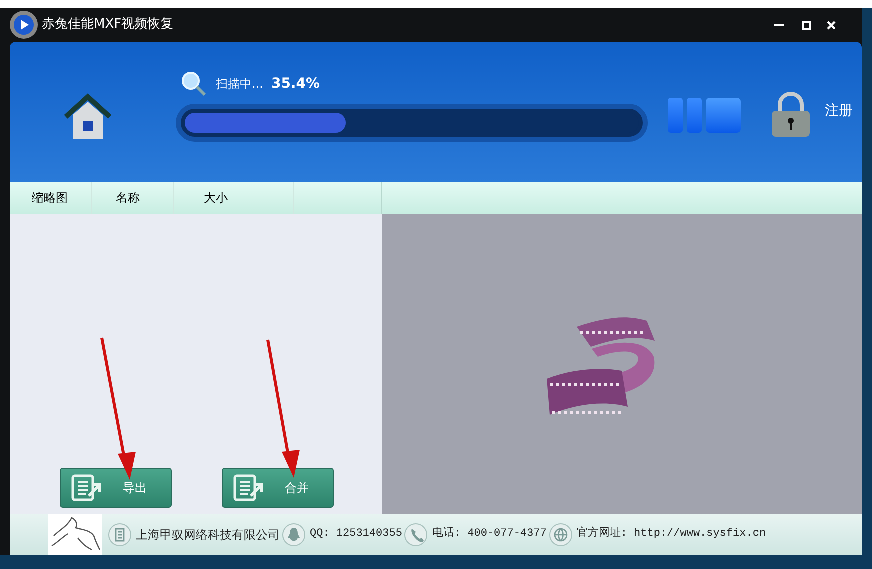 This screenshot has height=569, width=872. Describe the element at coordinates (489, 534) in the screenshot. I see `footer-info: 电话: 400-077-4377` at that location.